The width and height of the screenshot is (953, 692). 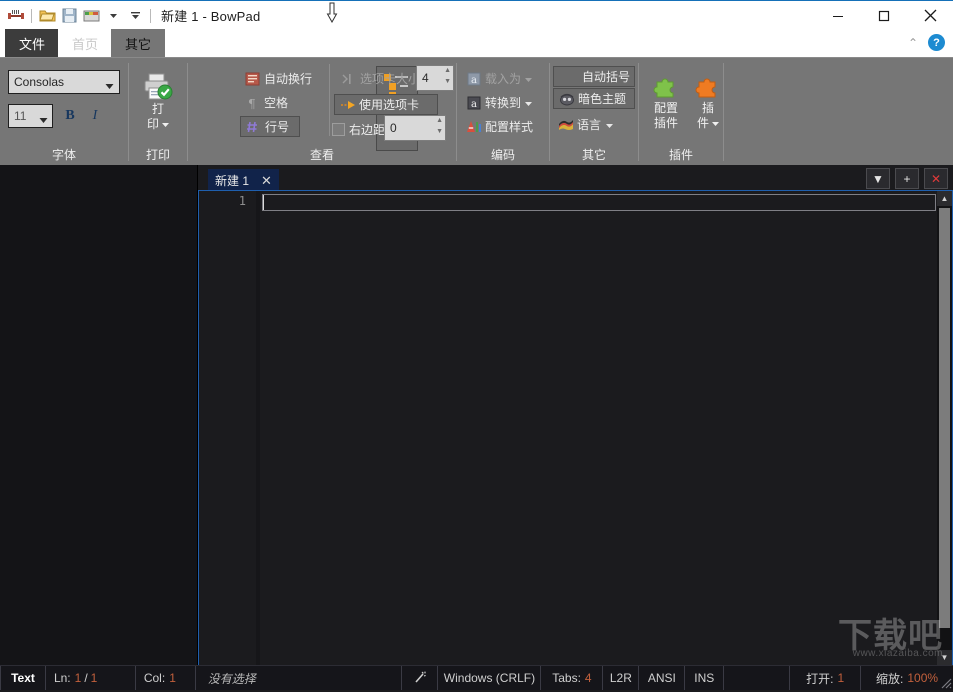 I want to click on italic-button: I, so click(x=95, y=116).